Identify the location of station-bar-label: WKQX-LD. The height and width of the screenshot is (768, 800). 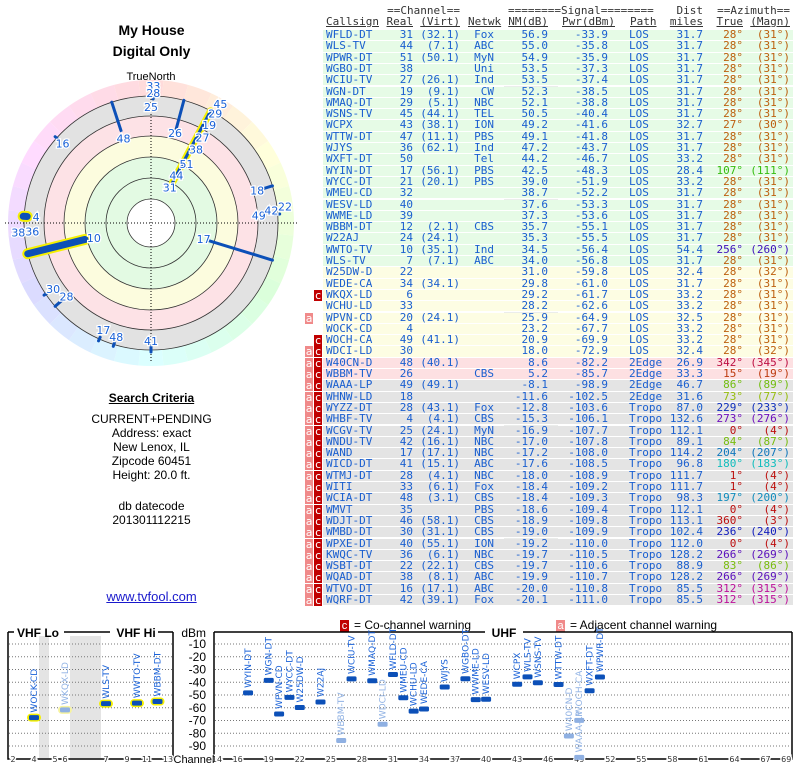
(66, 683).